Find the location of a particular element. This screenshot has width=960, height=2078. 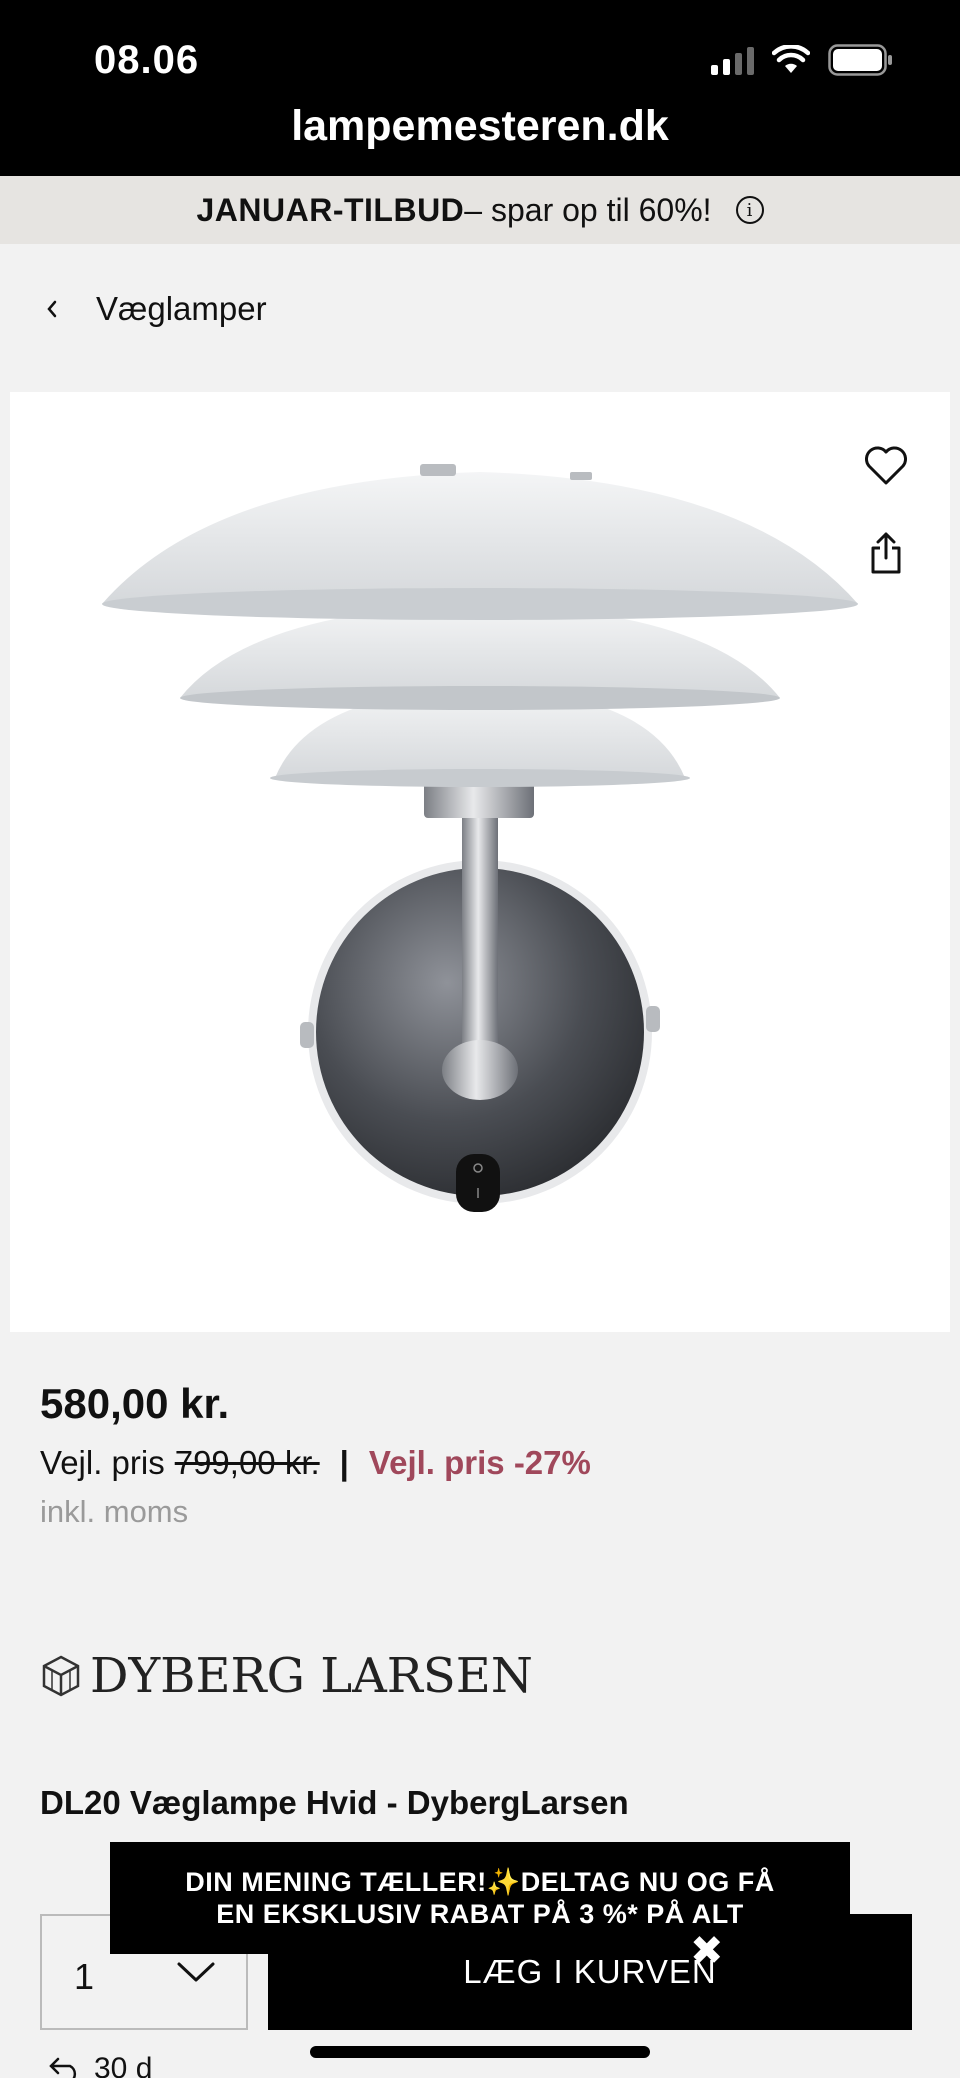

promo-title: JANUAR-TILBUD is located at coordinates (330, 209).